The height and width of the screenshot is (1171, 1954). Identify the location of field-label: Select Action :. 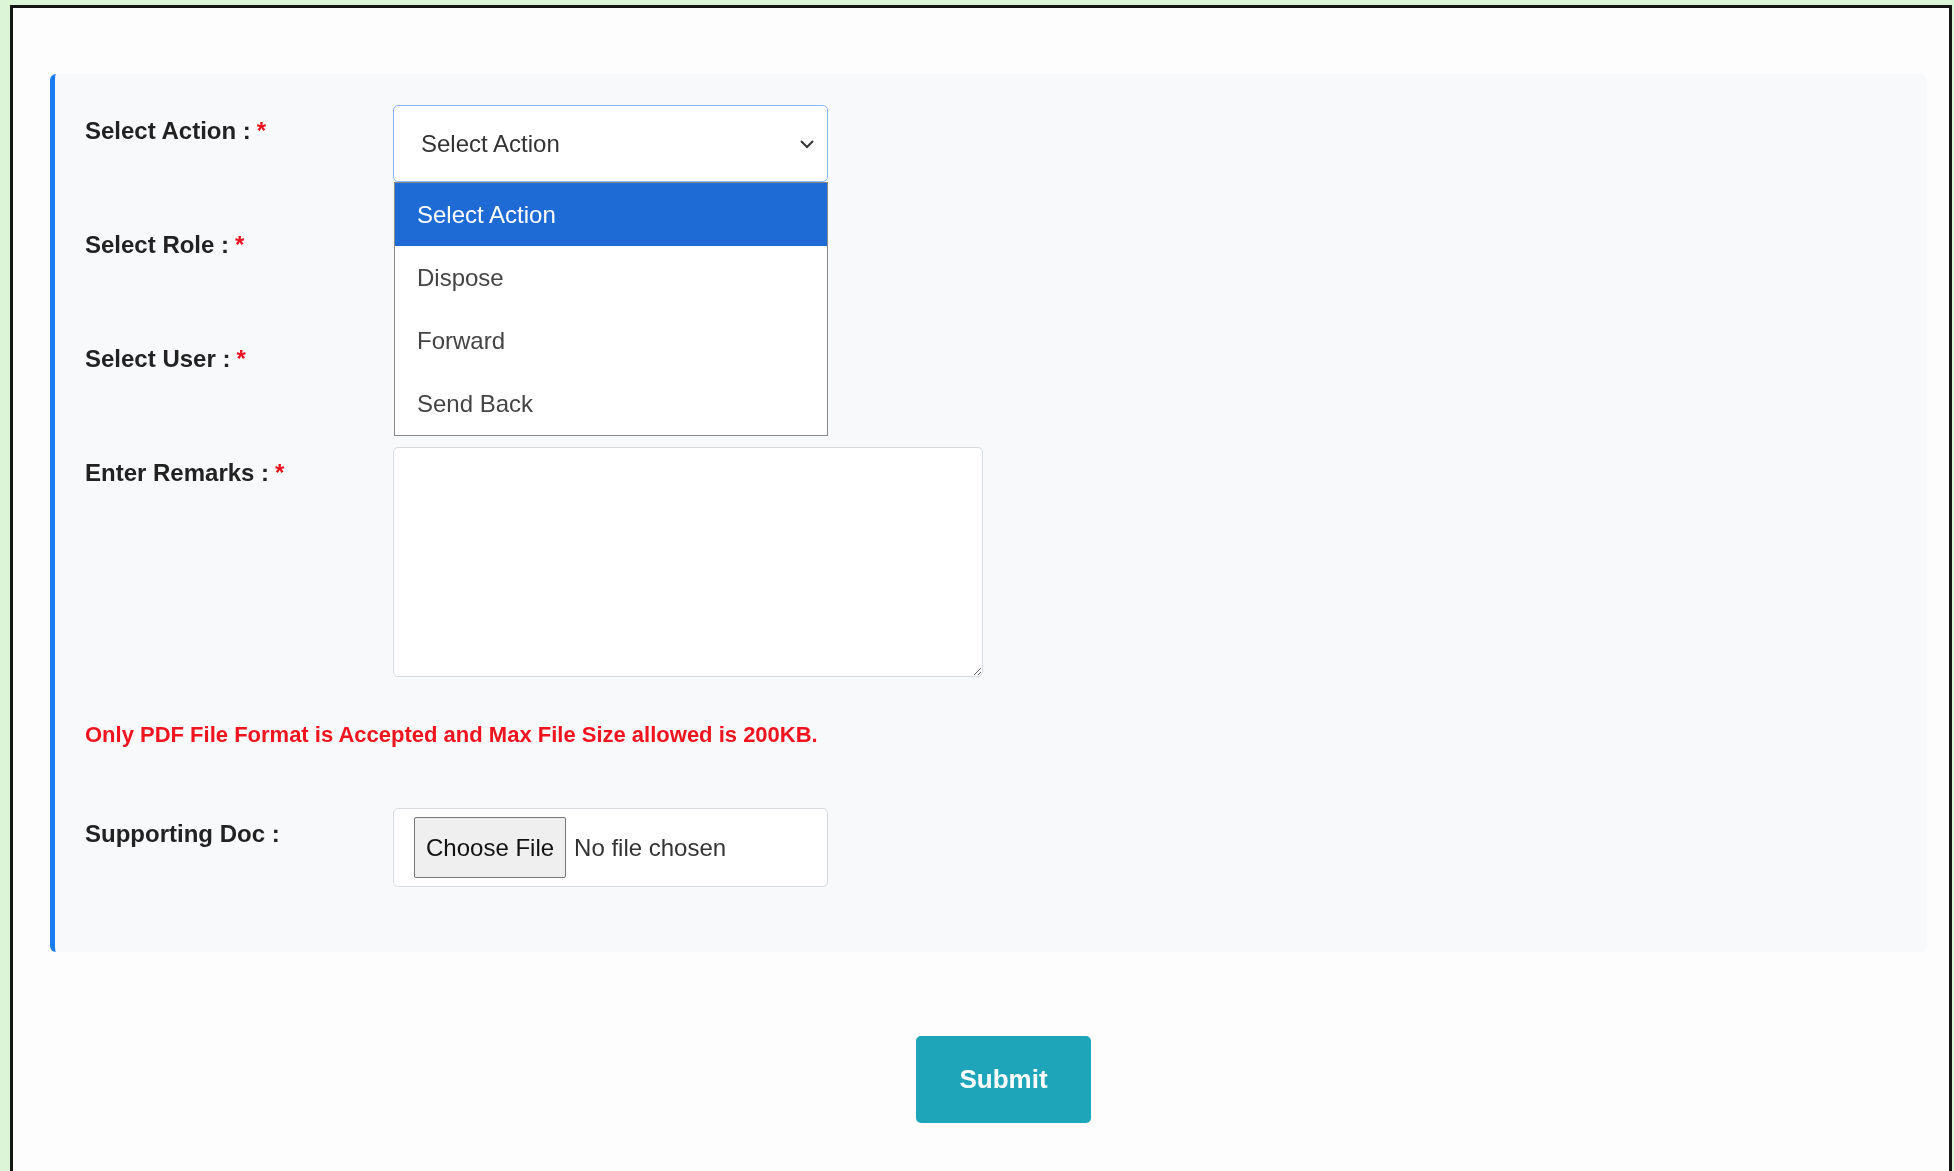
(168, 131).